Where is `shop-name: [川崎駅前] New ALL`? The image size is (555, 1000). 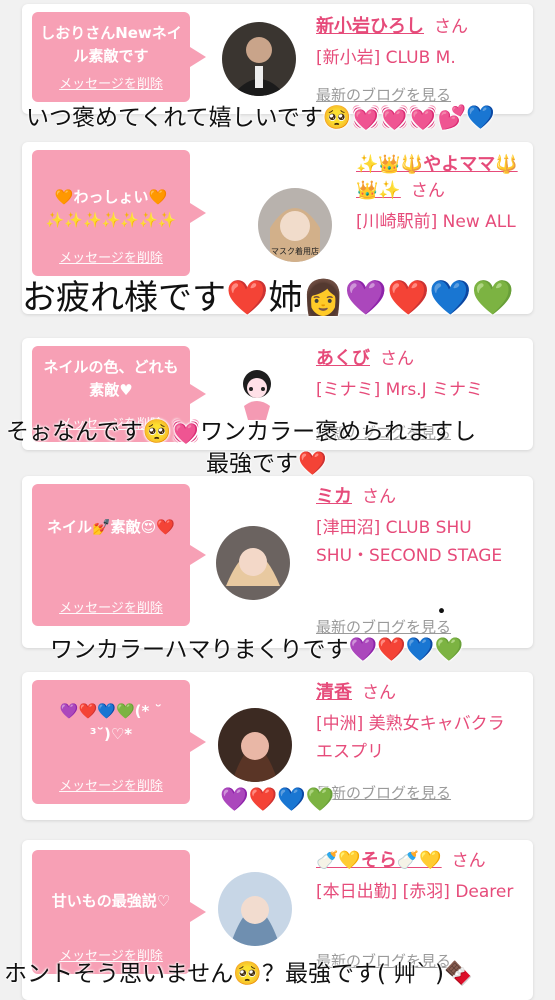
shop-name: [川崎駅前] New ALL is located at coordinates (436, 222).